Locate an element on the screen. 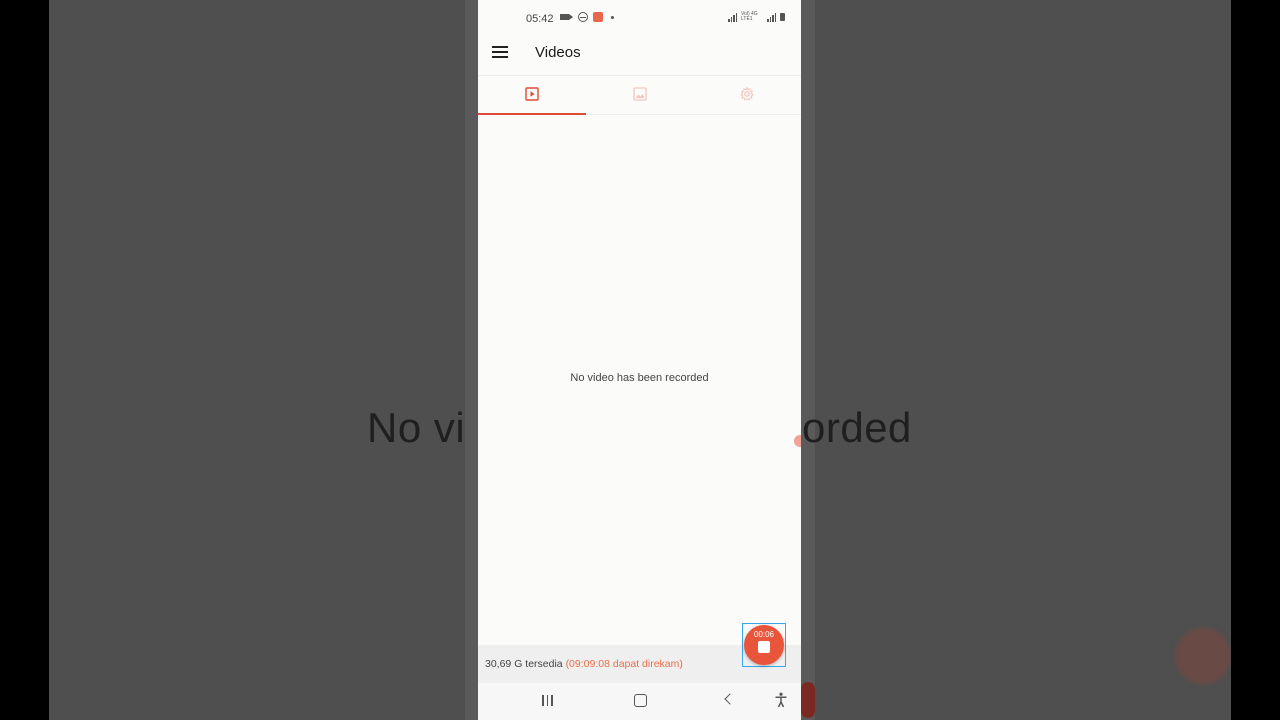 This screenshot has height=720, width=1280. record-circle: 00:06 is located at coordinates (764, 645).